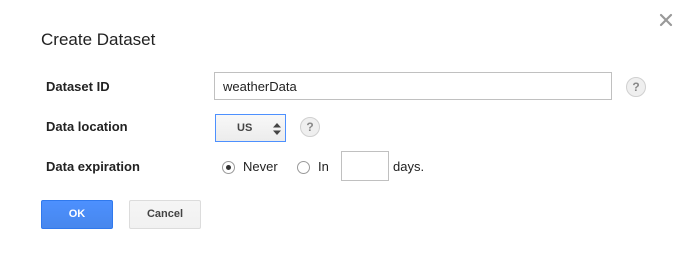 The height and width of the screenshot is (256, 686). I want to click on data-expiration-label: Data expiration, so click(93, 166).